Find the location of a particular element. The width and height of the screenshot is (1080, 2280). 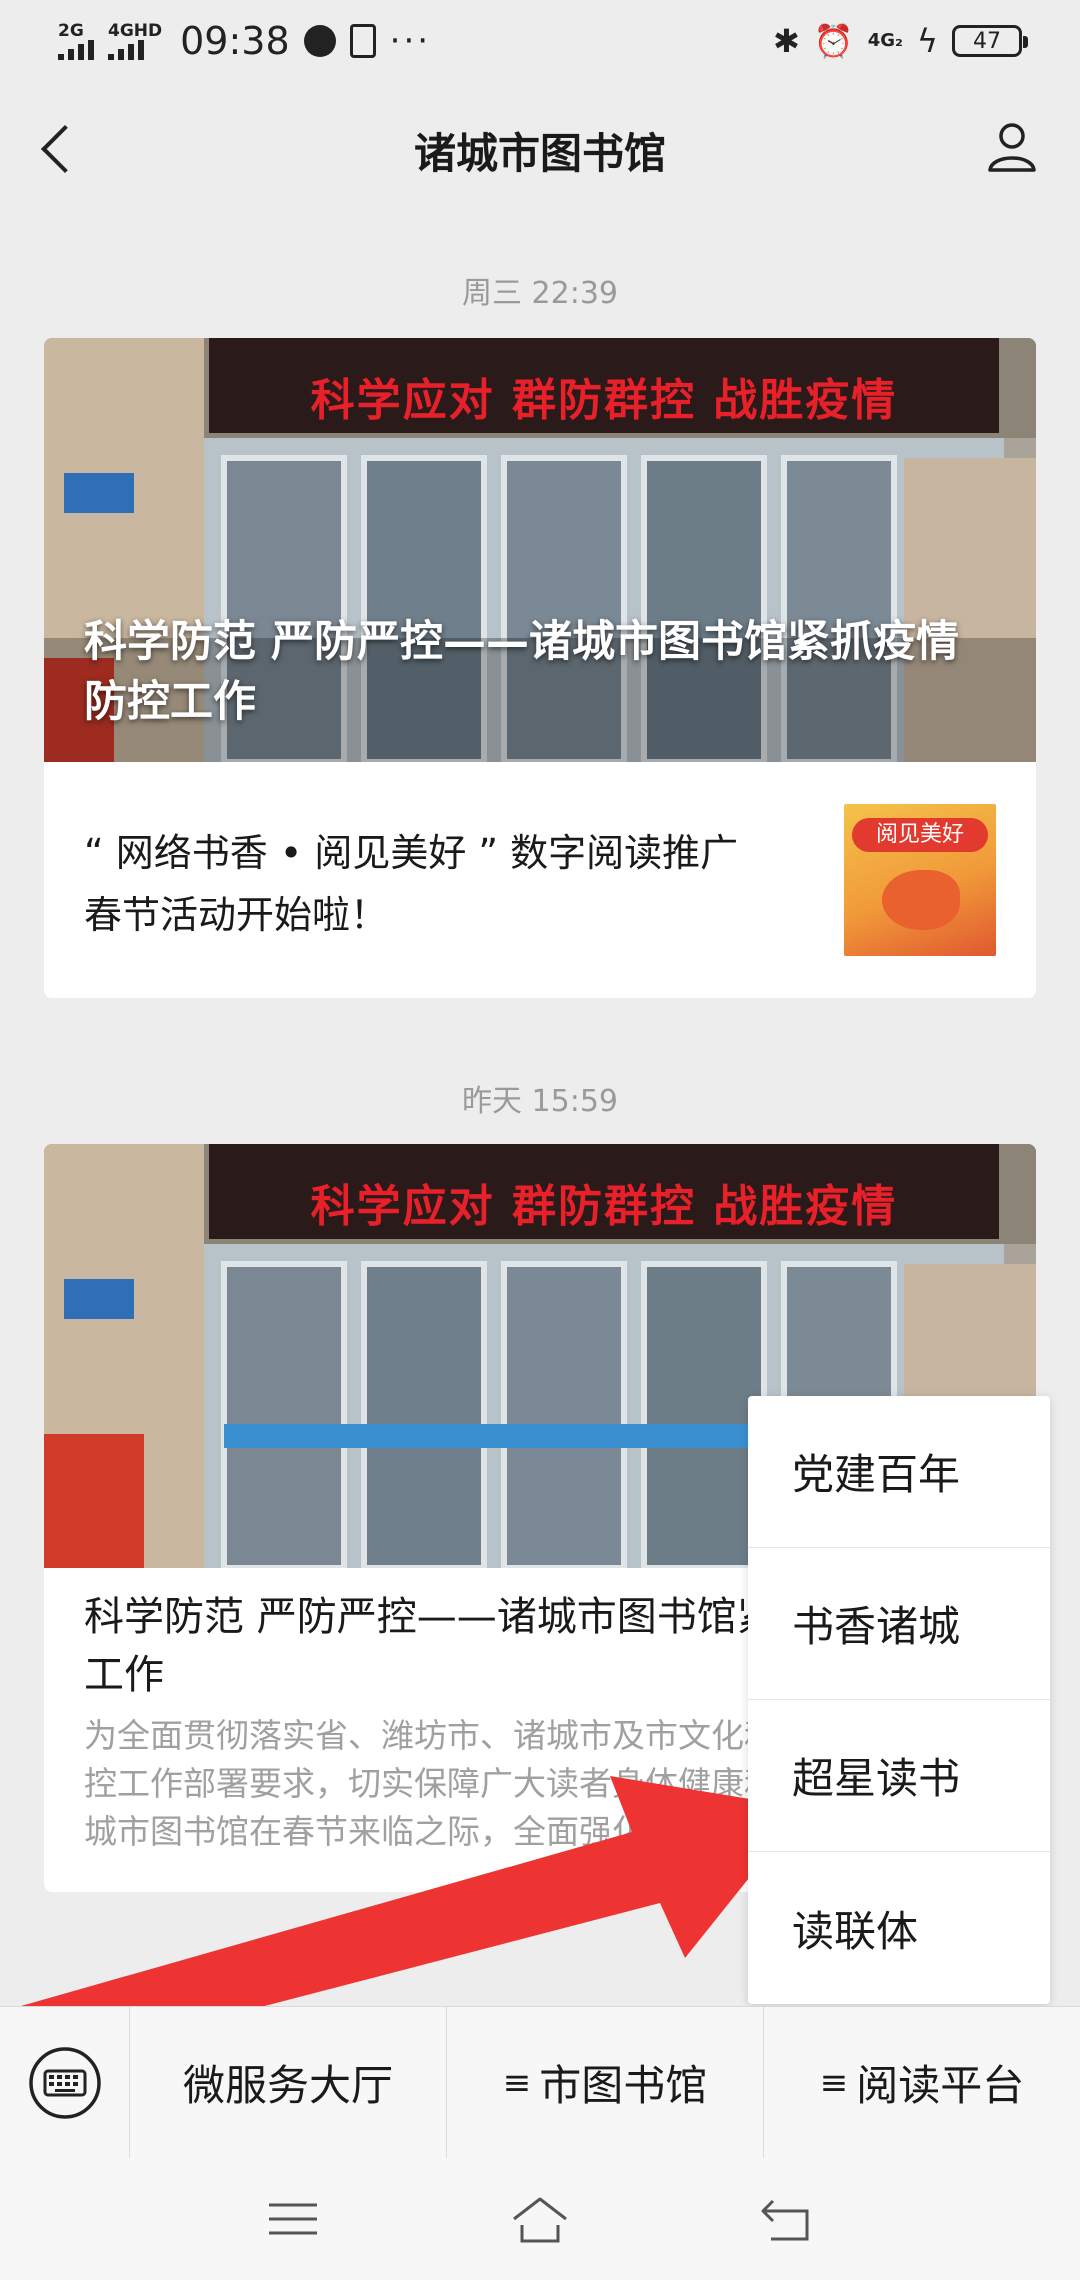

network-4g-icon: 4G₂ is located at coordinates (885, 40).